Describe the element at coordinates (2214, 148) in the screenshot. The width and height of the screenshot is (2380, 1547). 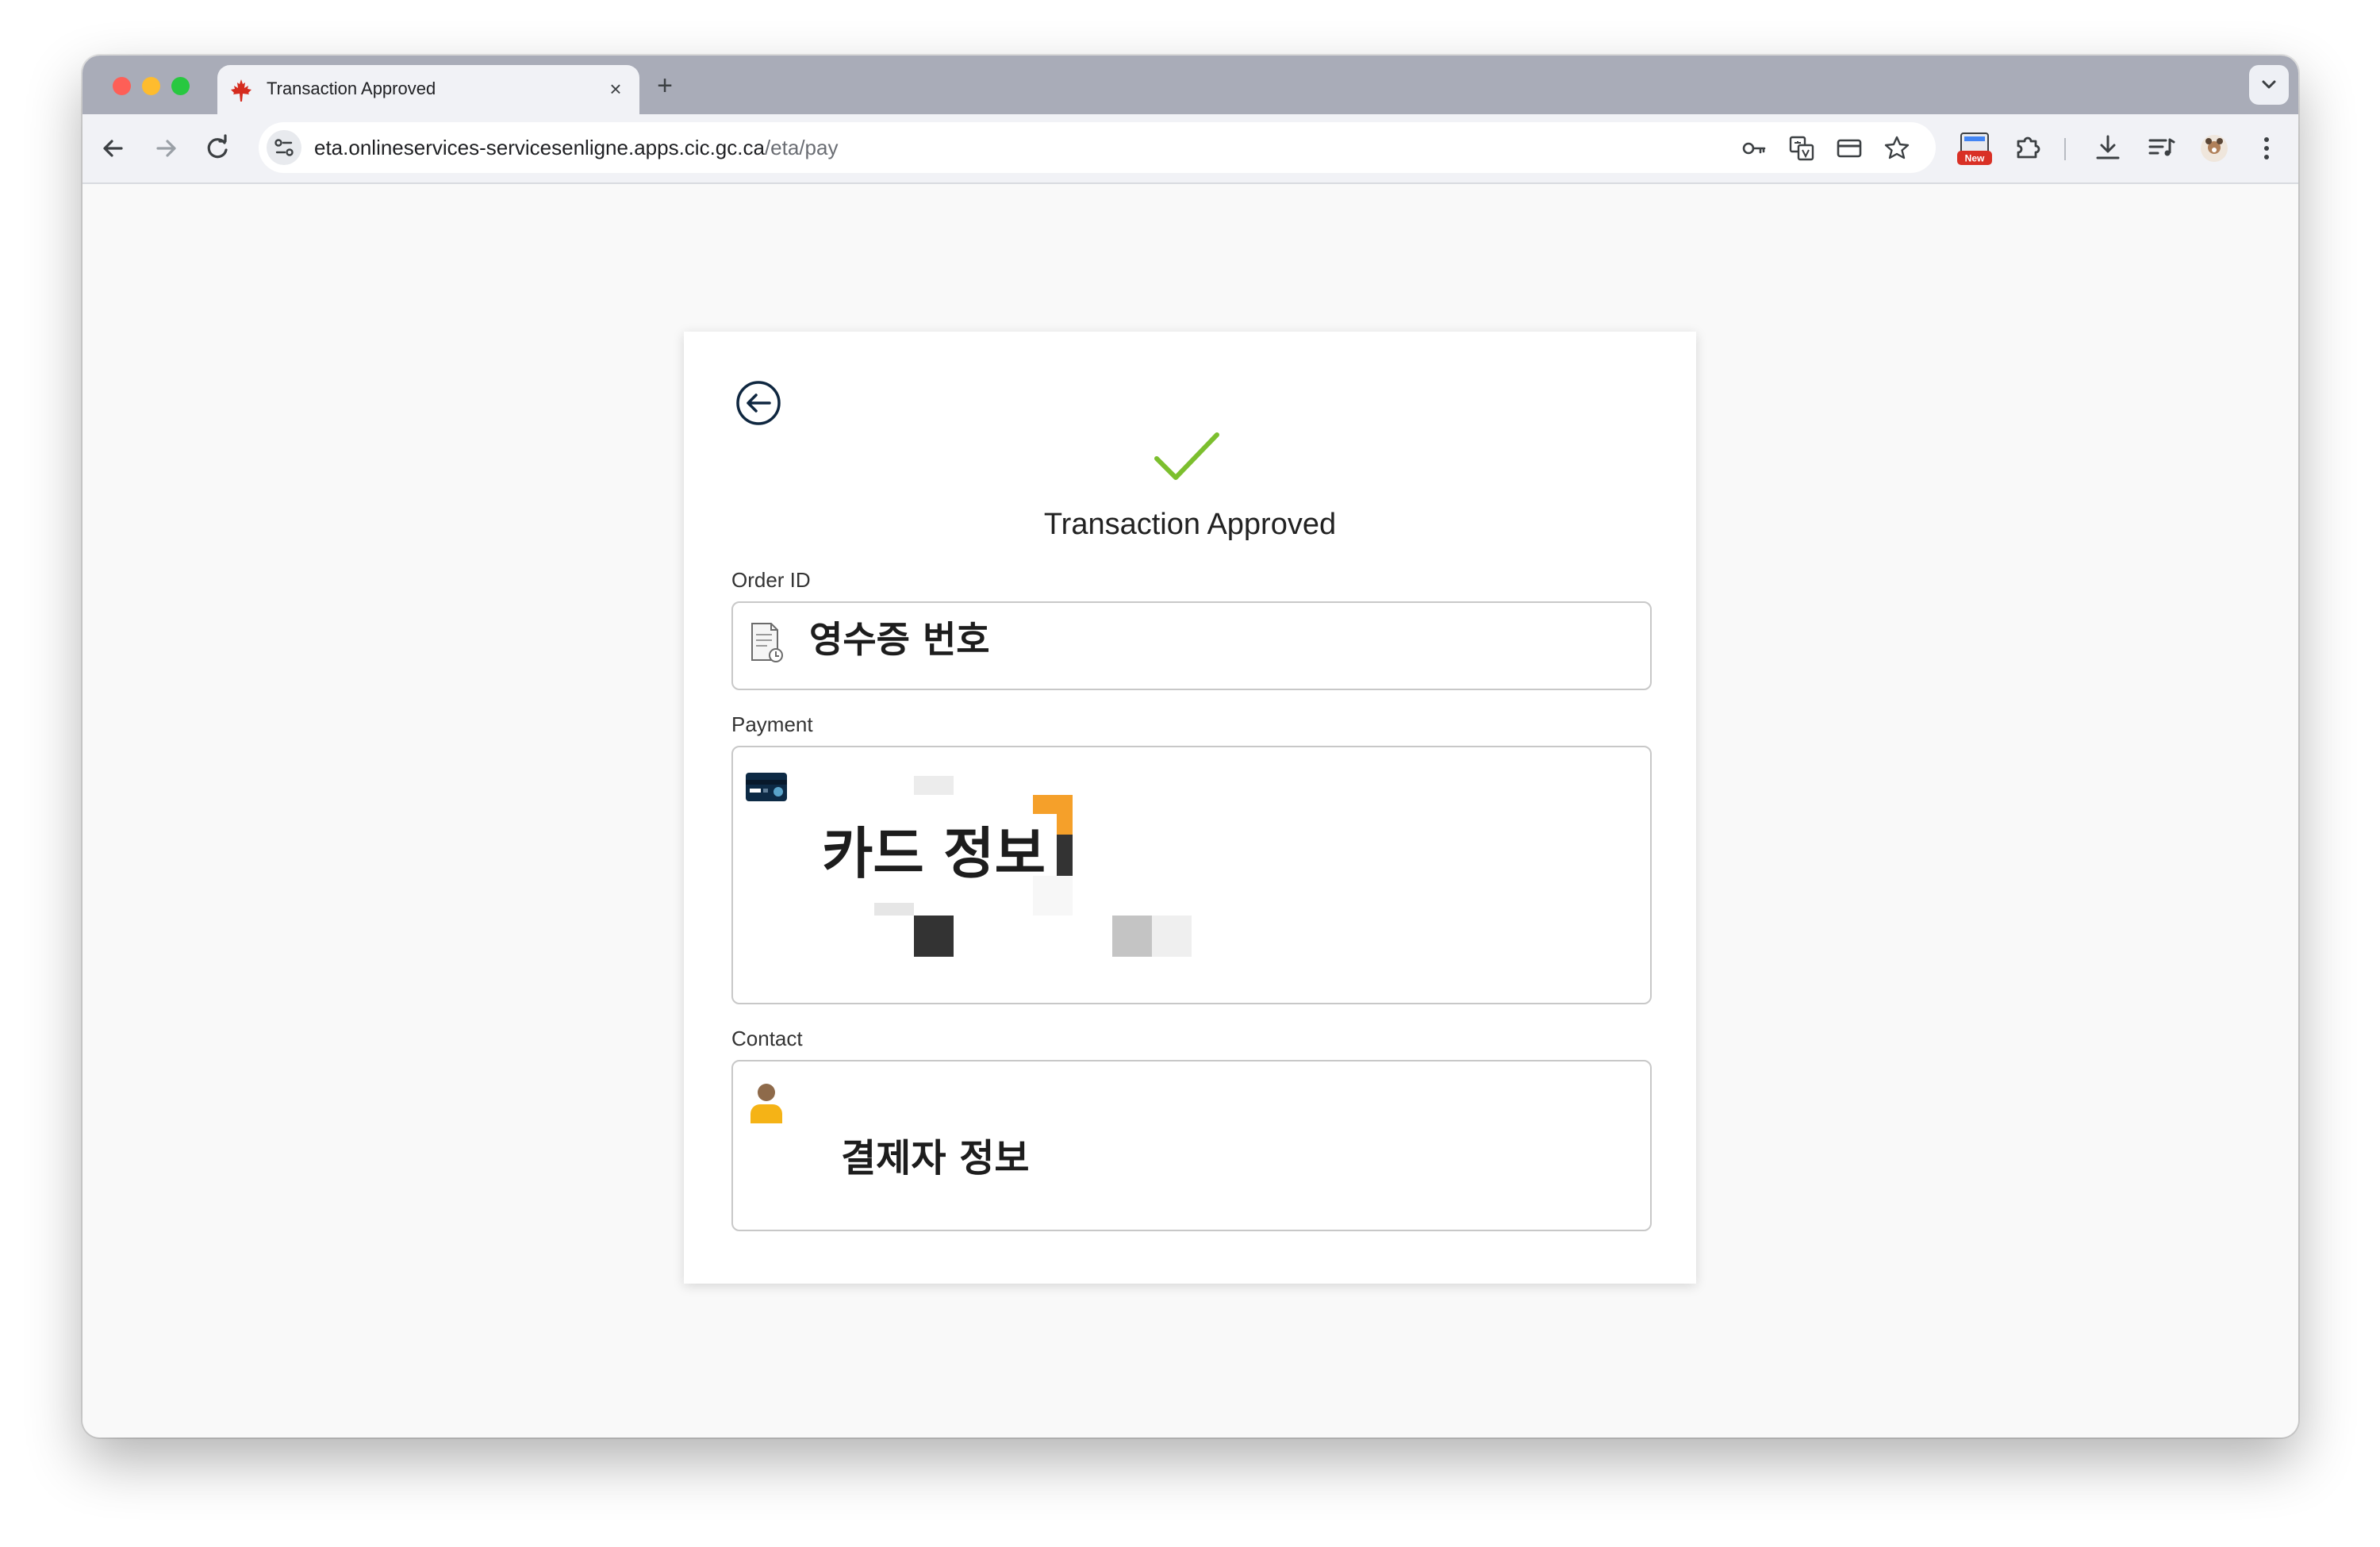
I see `profile-avatar-icon` at that location.